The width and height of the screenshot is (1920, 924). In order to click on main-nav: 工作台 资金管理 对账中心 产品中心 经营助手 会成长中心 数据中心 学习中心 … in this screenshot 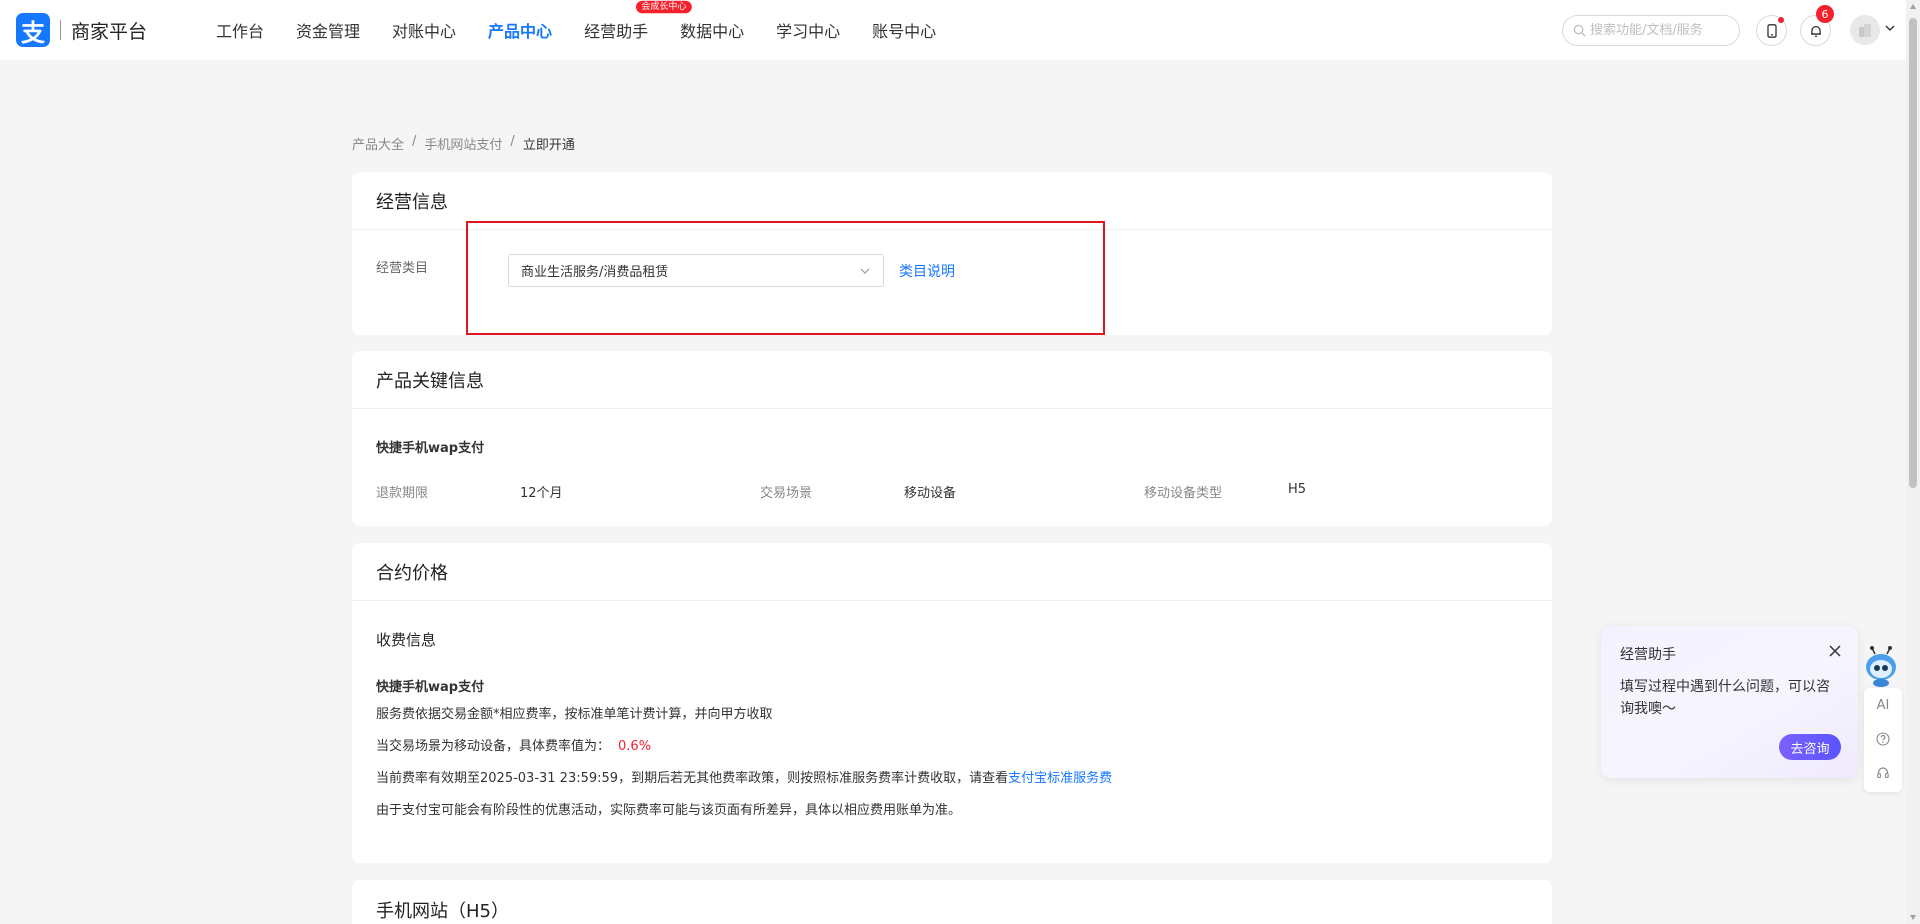, I will do `click(576, 30)`.